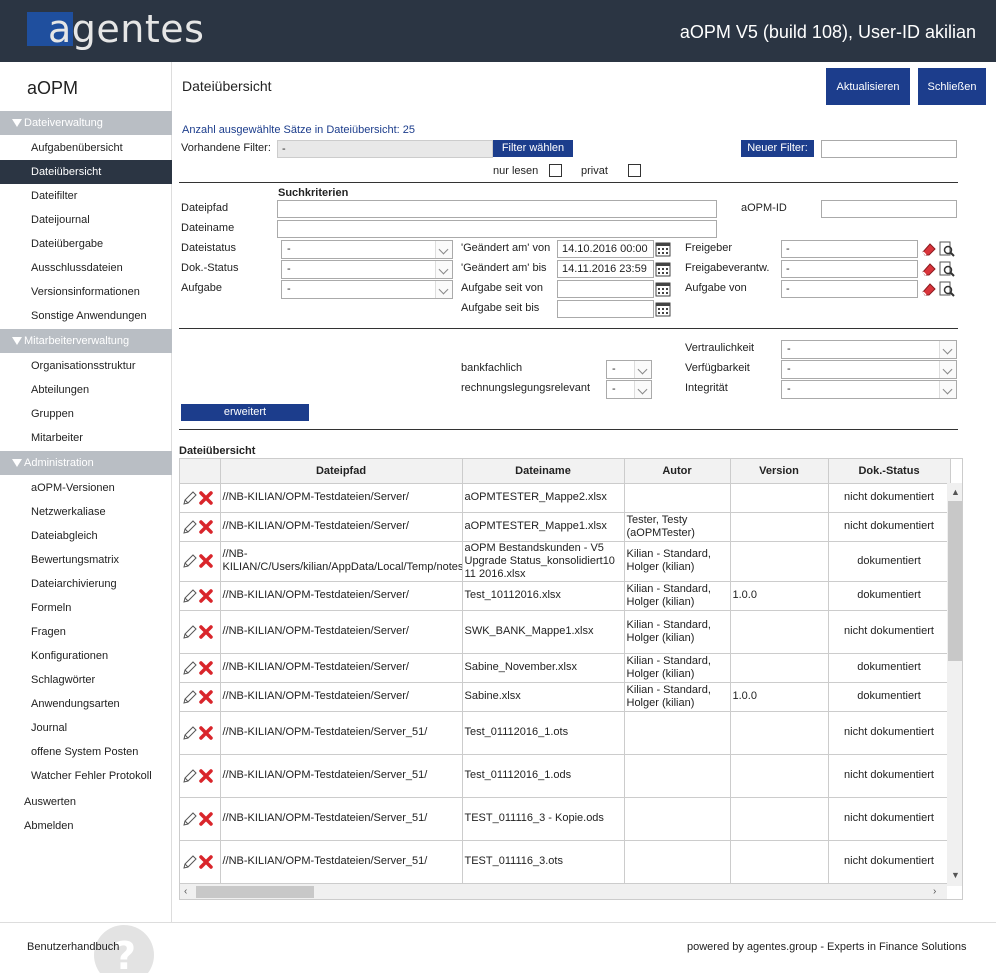 Image resolution: width=996 pixels, height=974 pixels. I want to click on integrity-select: -, so click(869, 389).